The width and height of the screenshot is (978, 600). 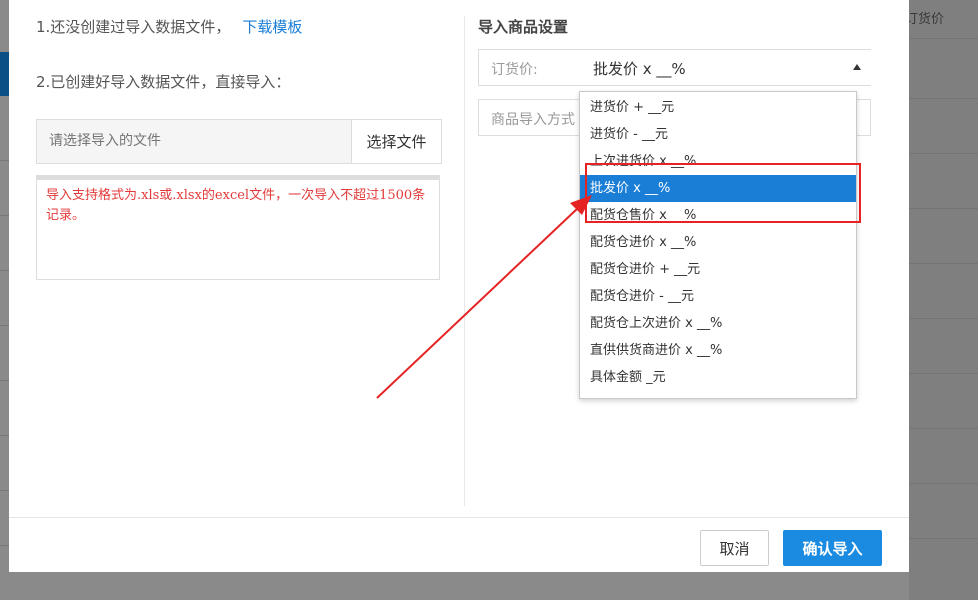 I want to click on dropdown-option-selected: 批发价 x __%, so click(x=718, y=188).